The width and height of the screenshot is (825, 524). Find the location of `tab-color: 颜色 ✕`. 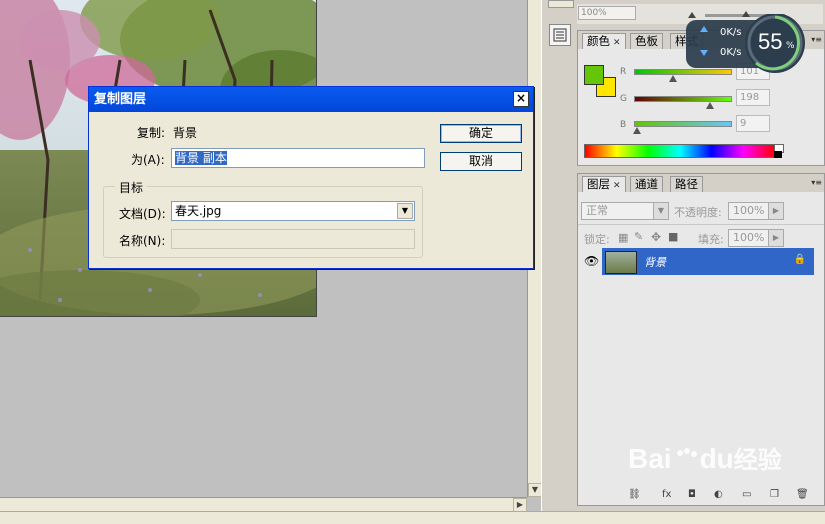

tab-color: 颜色 ✕ is located at coordinates (604, 41).